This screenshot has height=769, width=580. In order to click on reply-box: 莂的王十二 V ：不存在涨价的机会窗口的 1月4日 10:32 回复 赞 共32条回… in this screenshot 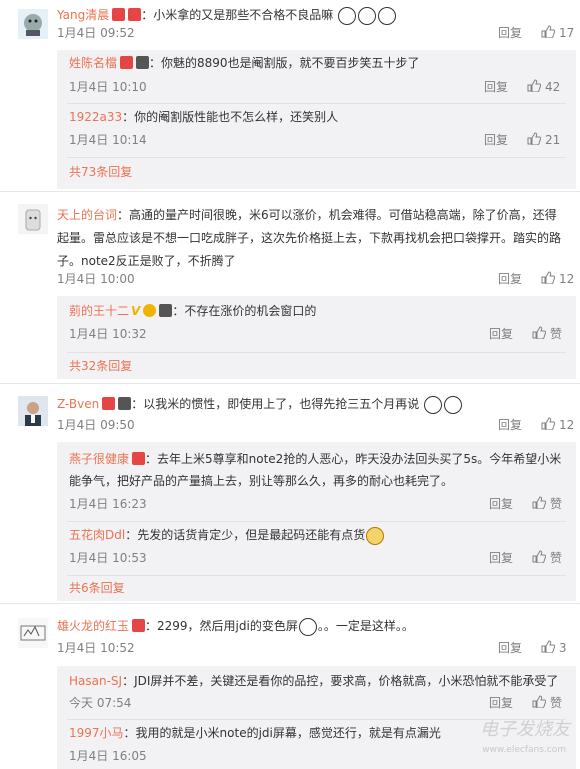, I will do `click(316, 337)`.